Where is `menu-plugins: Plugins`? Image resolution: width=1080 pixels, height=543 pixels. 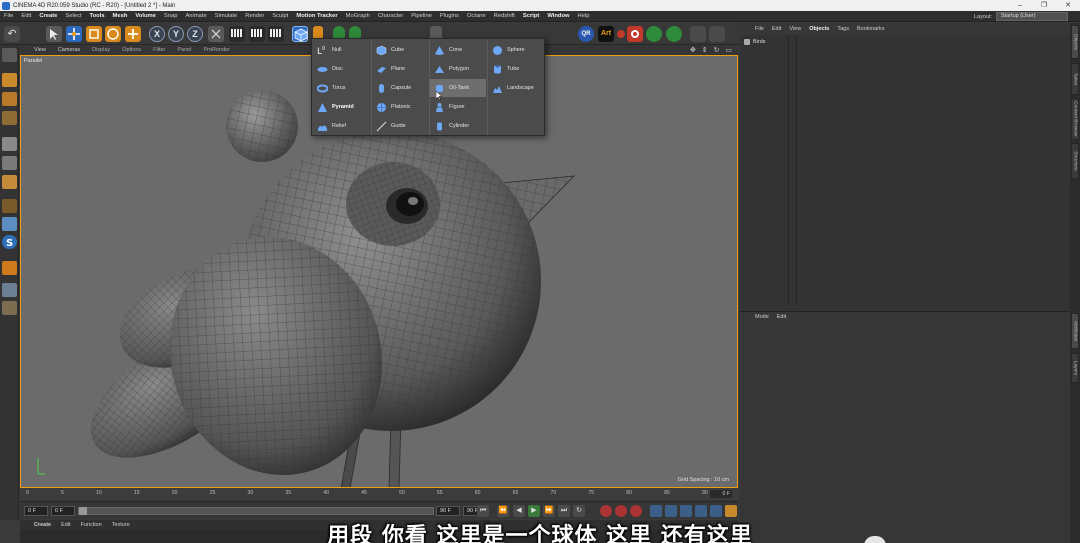
menu-plugins: Plugins is located at coordinates (449, 16).